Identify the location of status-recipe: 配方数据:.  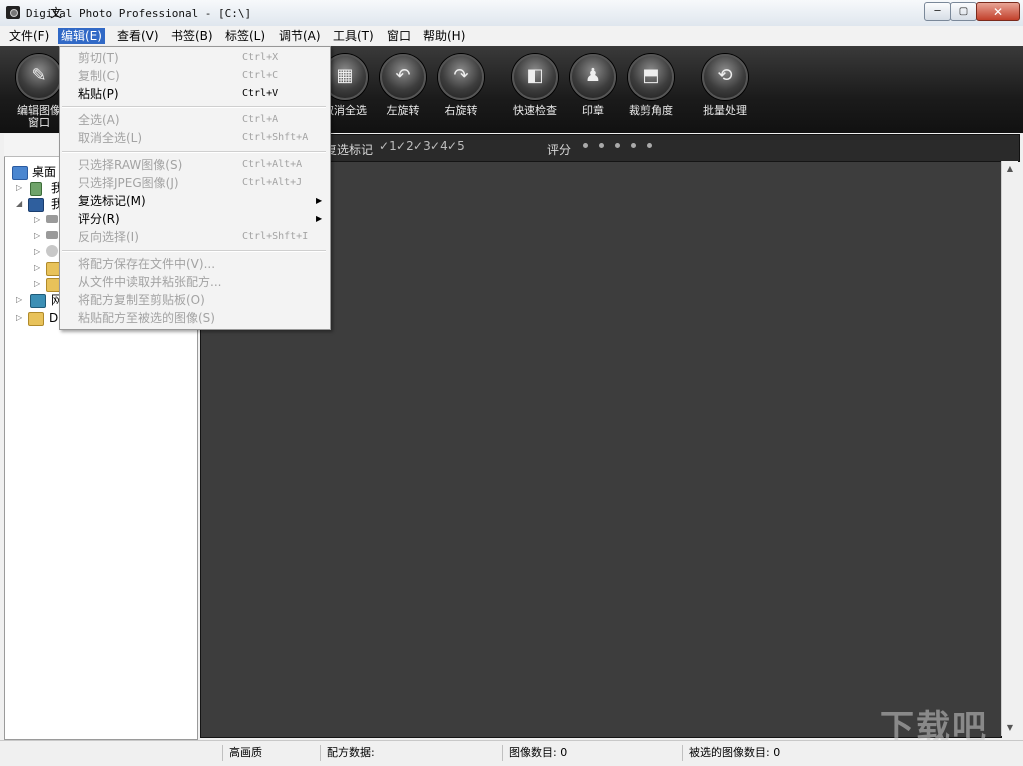
(411, 753).